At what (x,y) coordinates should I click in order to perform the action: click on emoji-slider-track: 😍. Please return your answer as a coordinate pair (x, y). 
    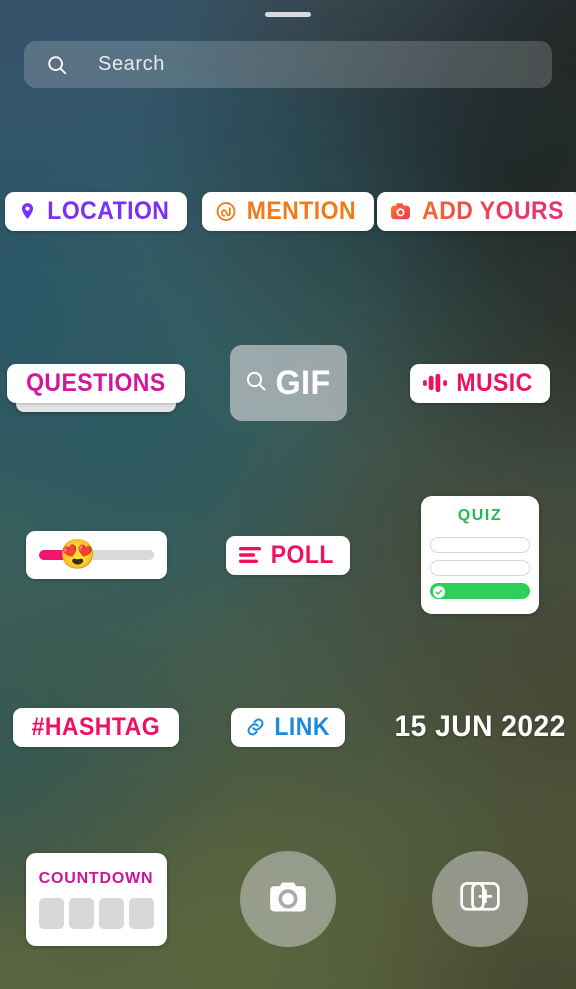
    Looking at the image, I should click on (96, 554).